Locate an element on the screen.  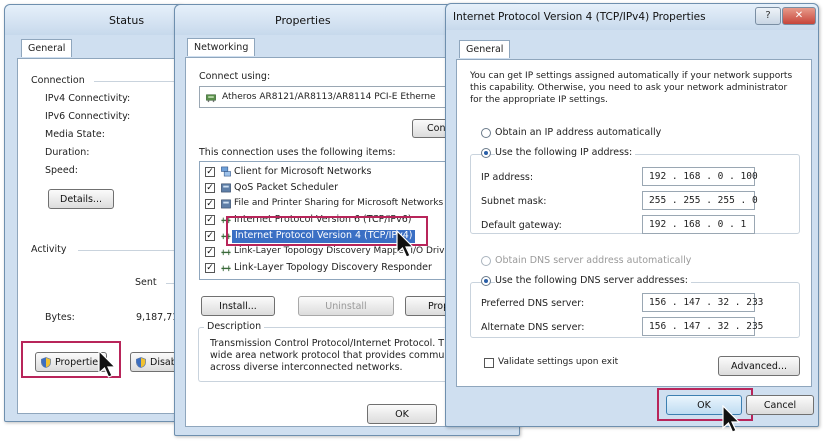
validate-checkbox is located at coordinates (489, 363).